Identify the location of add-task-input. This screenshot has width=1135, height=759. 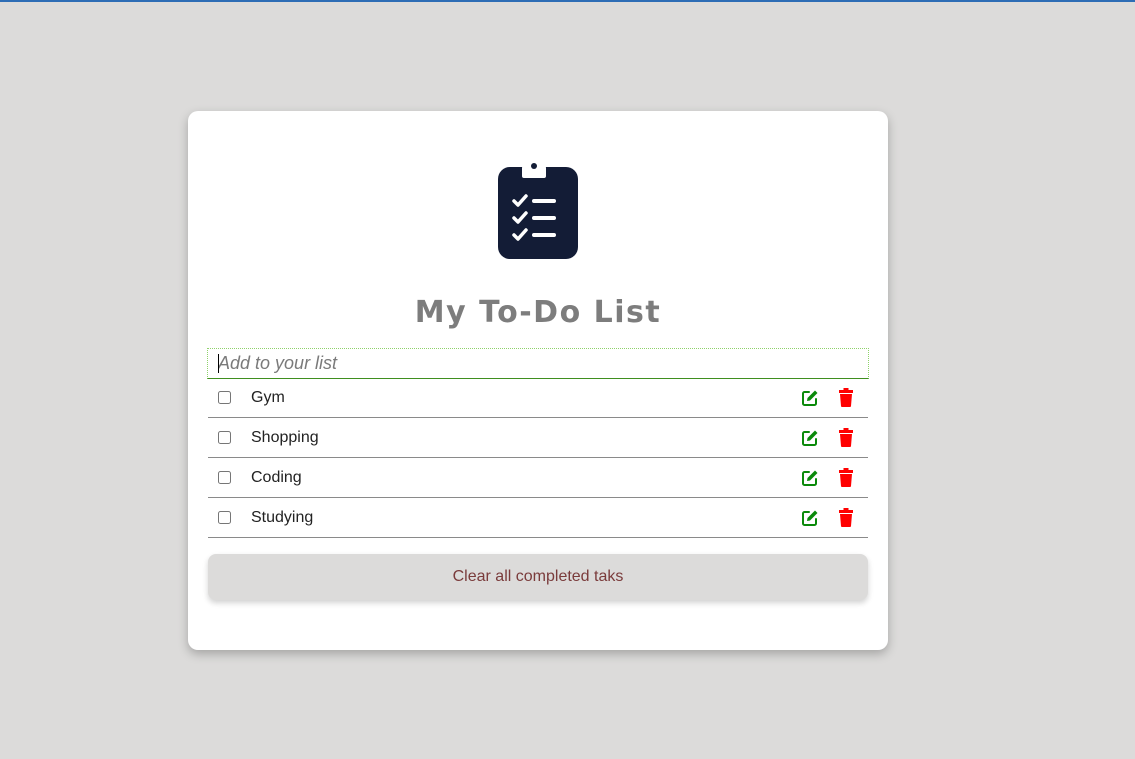
(538, 363).